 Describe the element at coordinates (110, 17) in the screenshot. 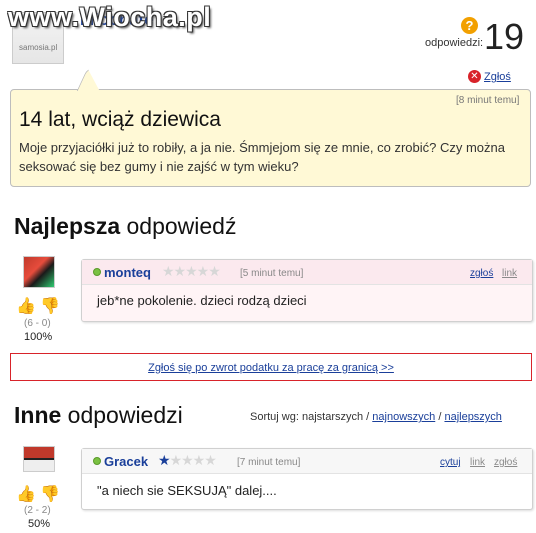

I see `watermark: www.Wiocha.pl` at that location.